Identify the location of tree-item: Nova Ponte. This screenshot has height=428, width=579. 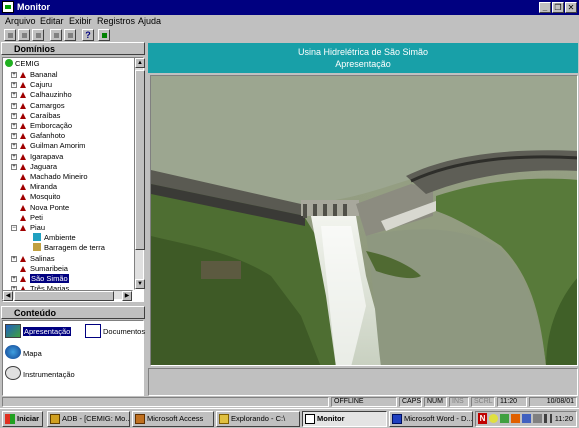
(44, 208).